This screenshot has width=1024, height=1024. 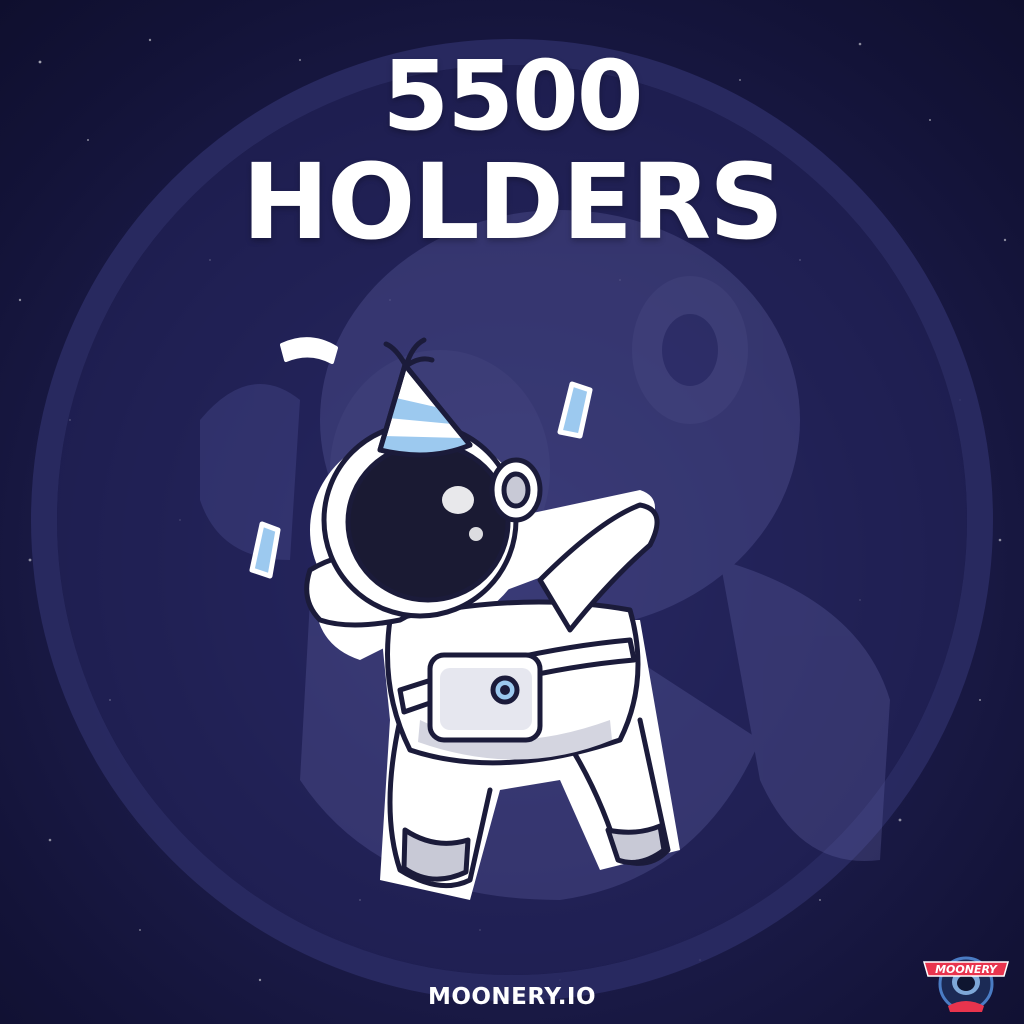 What do you see at coordinates (512, 202) in the screenshot?
I see `headline-label: HOLDERS` at bounding box center [512, 202].